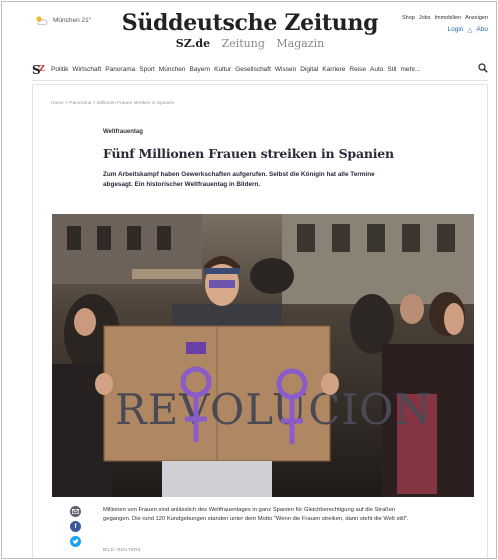  I want to click on share-email-button, so click(75, 511).